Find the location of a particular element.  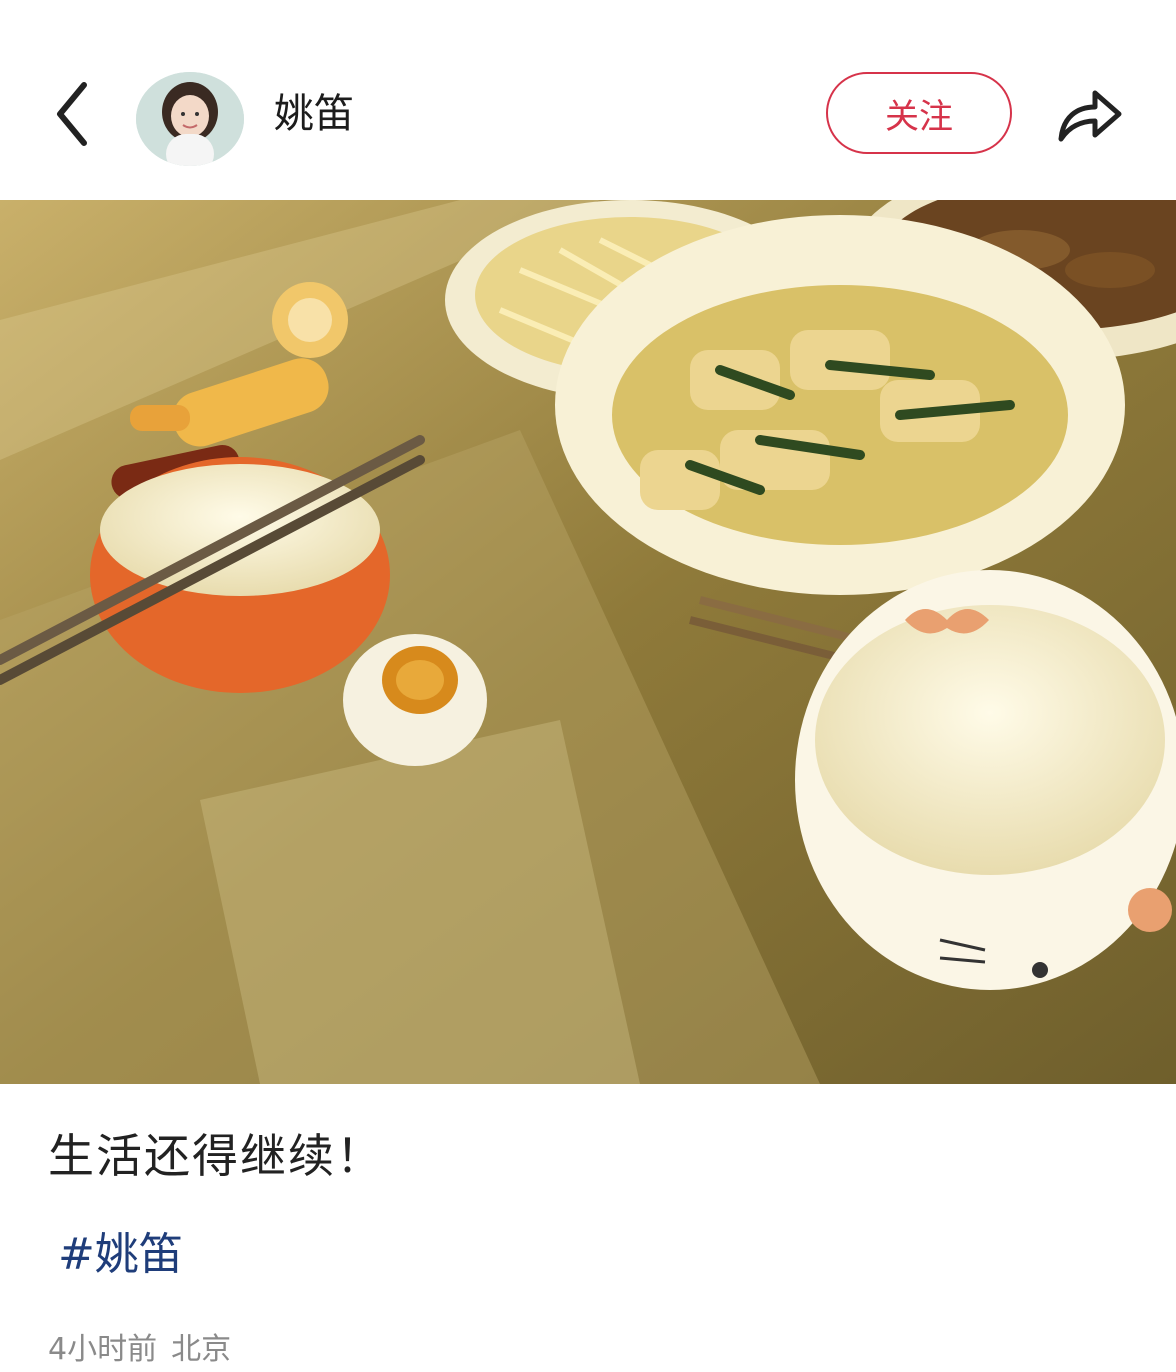

share-button is located at coordinates (1090, 114).